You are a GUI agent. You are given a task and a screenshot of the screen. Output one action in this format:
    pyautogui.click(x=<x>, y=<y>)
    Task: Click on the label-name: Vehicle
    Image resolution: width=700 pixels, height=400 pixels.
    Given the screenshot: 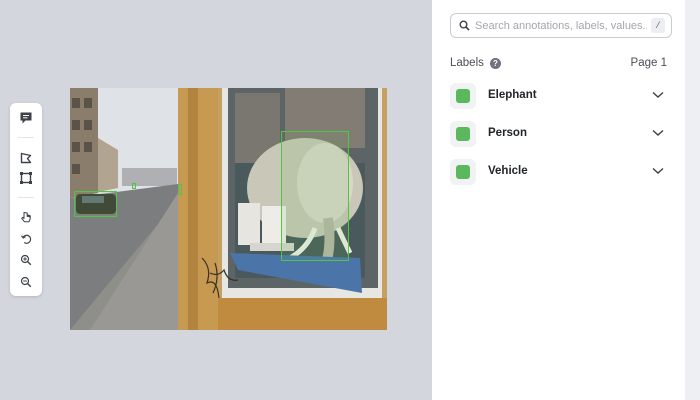 What is the action you would take?
    pyautogui.click(x=508, y=171)
    